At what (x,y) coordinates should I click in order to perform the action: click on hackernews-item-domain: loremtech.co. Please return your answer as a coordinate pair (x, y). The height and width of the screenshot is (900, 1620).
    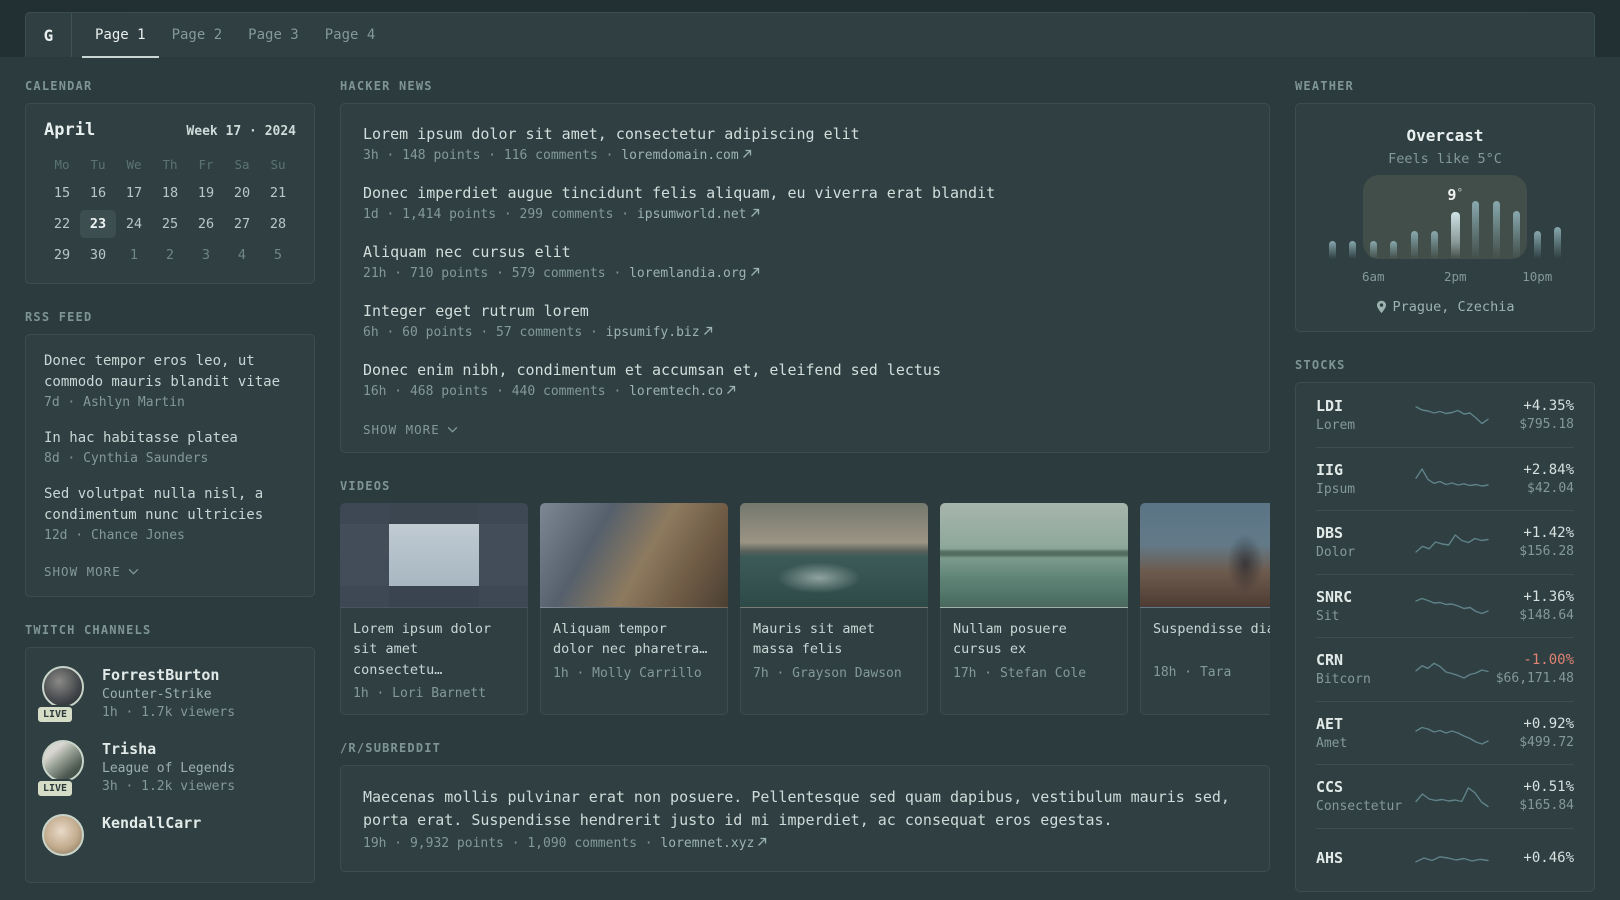
    Looking at the image, I should click on (676, 391).